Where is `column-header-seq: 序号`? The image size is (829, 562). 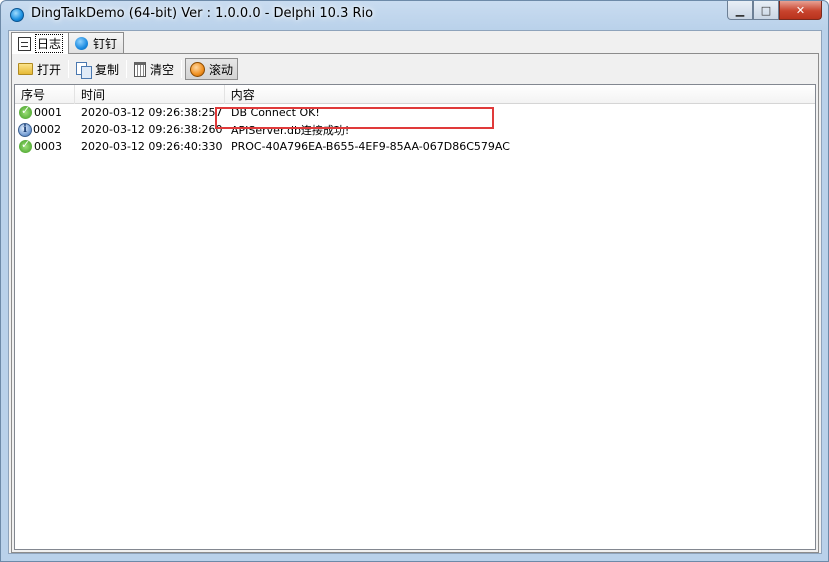
column-header-seq: 序号 is located at coordinates (45, 94).